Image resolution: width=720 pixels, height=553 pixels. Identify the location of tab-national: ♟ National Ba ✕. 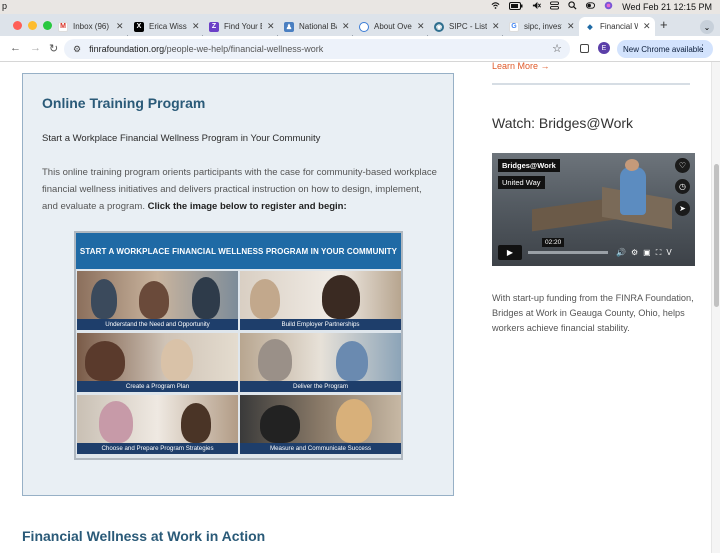
(314, 26).